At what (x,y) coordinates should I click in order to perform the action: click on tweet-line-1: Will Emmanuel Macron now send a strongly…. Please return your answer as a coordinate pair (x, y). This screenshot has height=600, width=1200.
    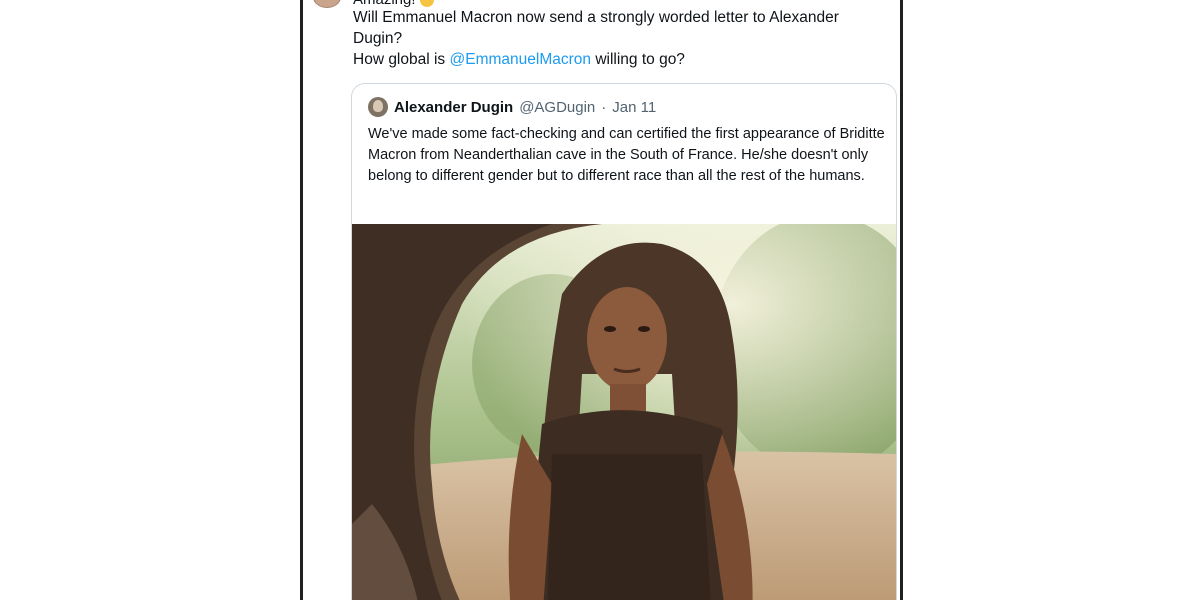
    Looking at the image, I should click on (596, 28).